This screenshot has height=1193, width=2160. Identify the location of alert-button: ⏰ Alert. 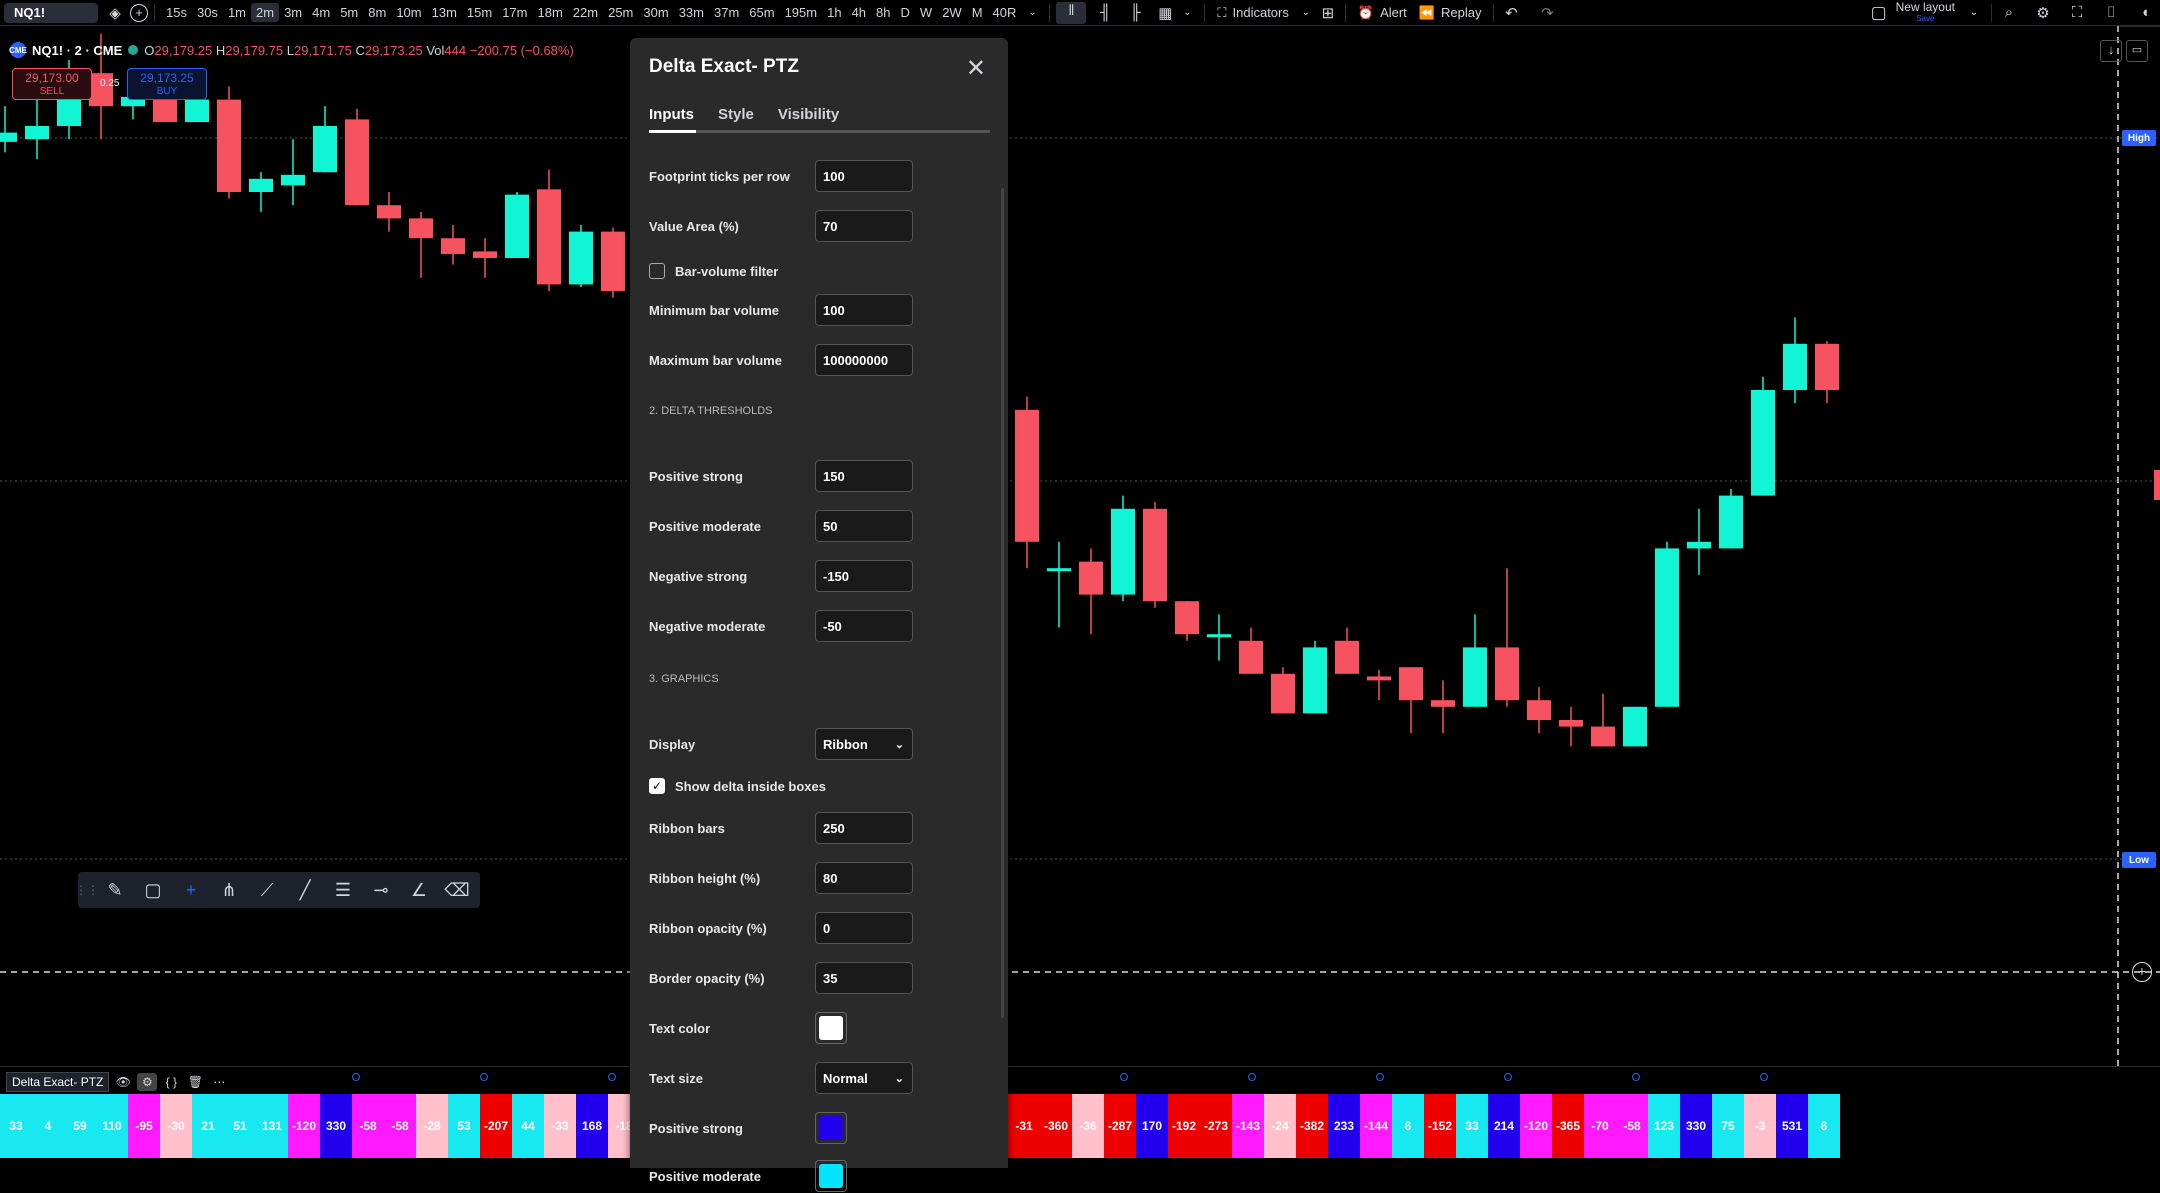
(1382, 13).